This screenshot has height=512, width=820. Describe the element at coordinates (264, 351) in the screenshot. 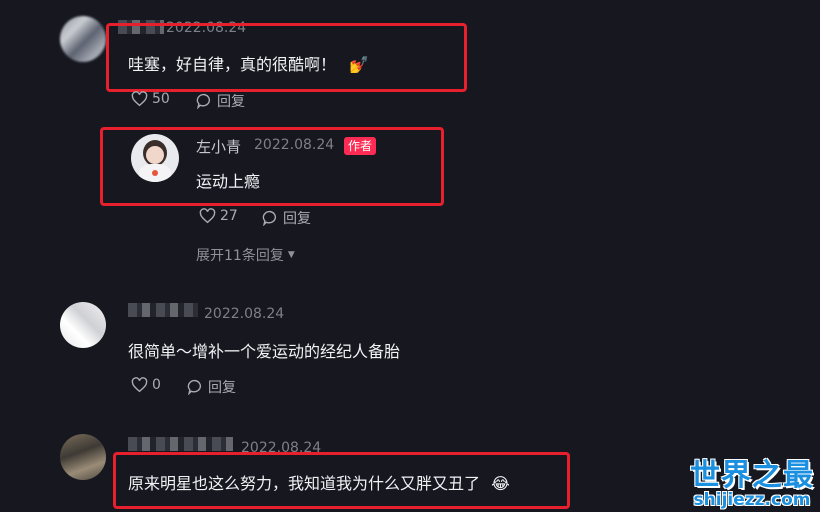

I see `comment-body: 很简单～增补一个爱运动的经纪人备胎` at that location.